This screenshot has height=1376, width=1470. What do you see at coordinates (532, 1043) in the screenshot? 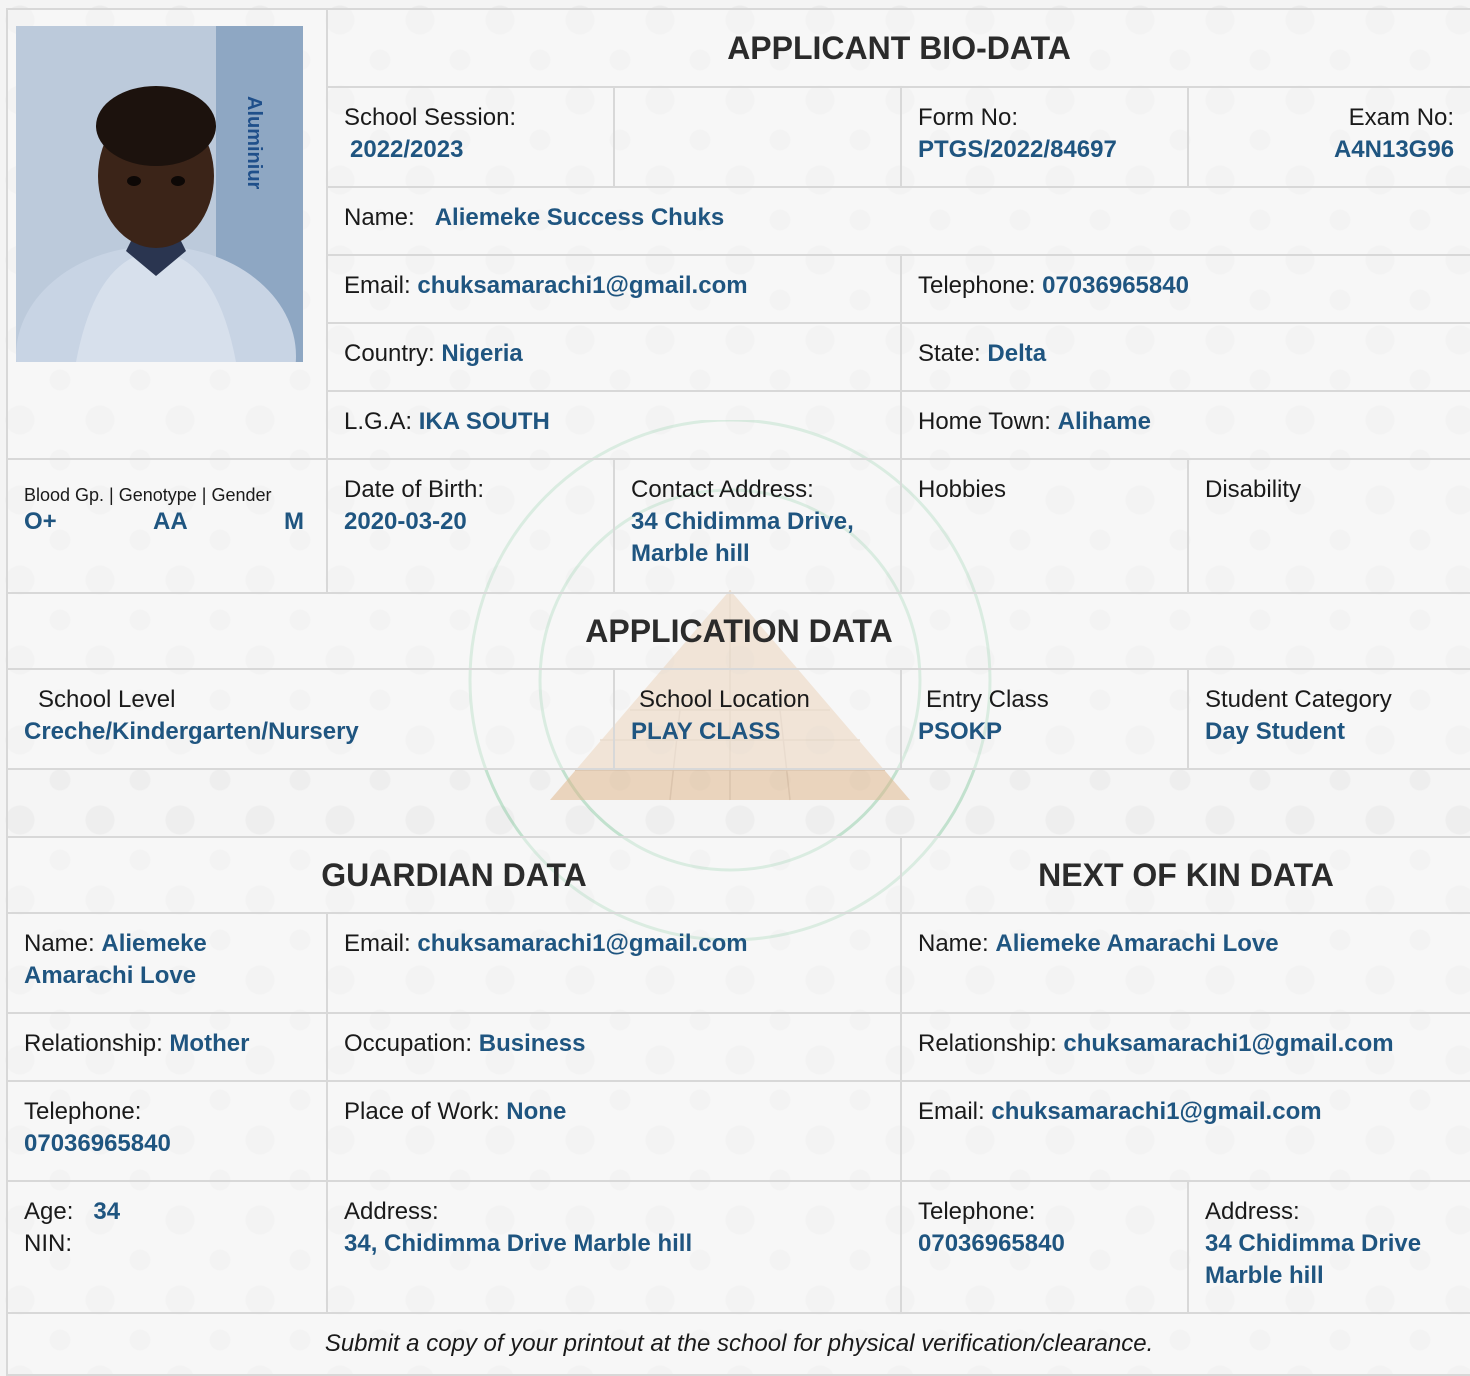
I see `guardian-occupation-value: Business` at bounding box center [532, 1043].